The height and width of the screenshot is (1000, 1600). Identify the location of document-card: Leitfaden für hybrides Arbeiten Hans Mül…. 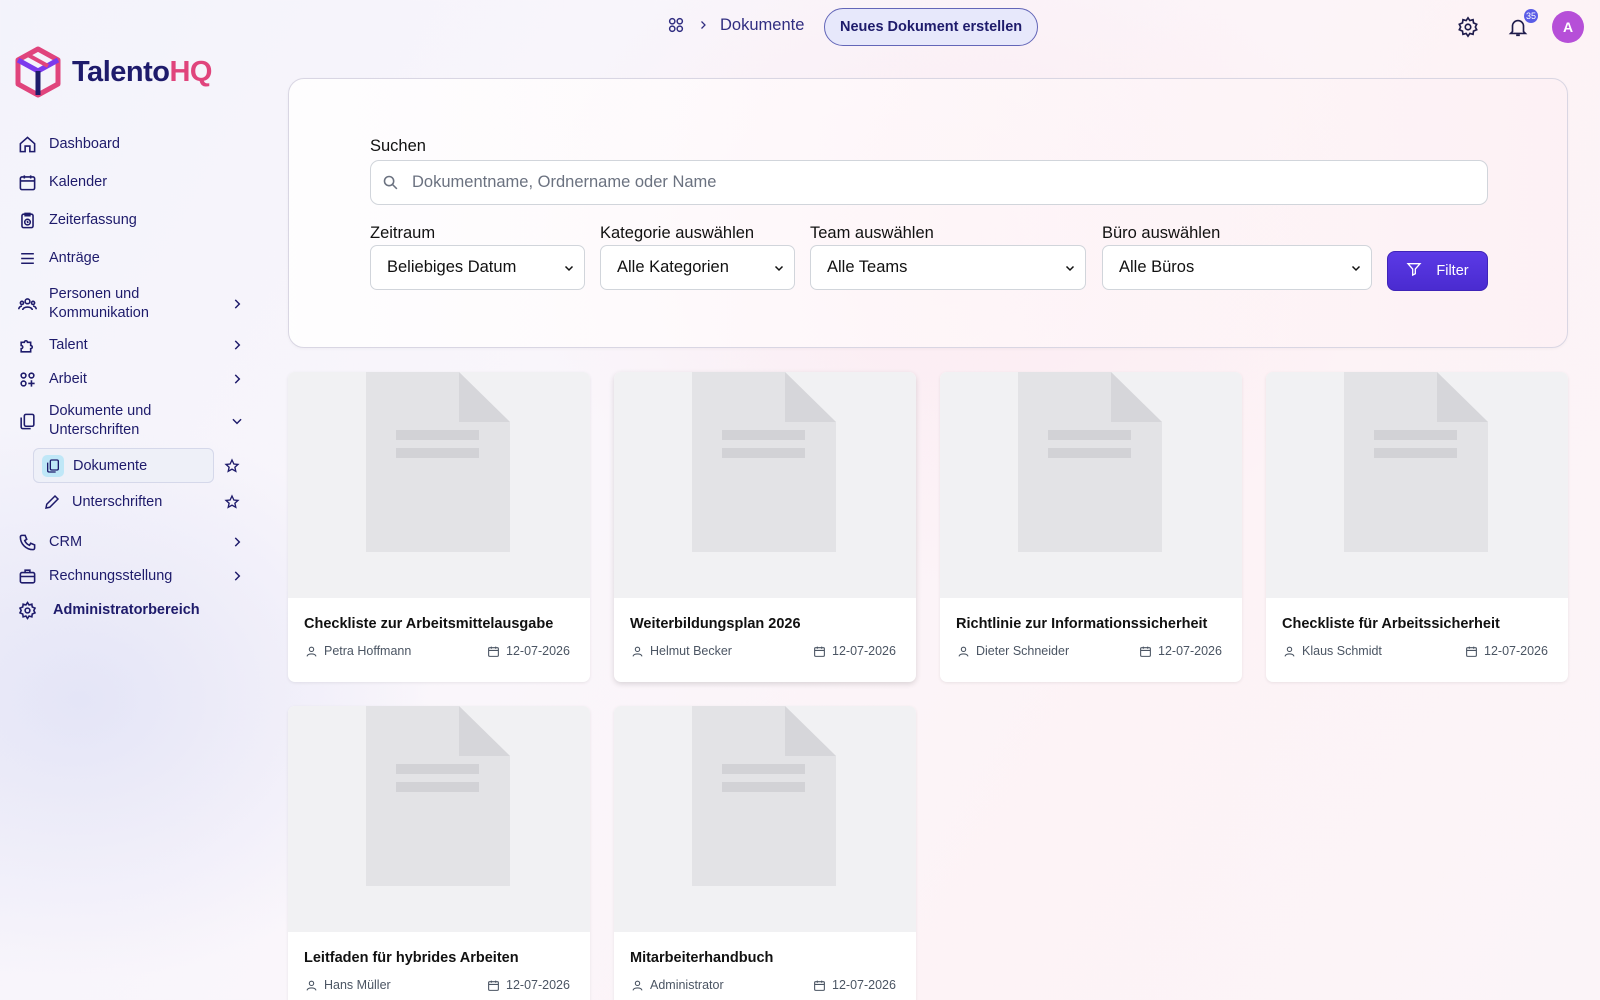
(439, 853).